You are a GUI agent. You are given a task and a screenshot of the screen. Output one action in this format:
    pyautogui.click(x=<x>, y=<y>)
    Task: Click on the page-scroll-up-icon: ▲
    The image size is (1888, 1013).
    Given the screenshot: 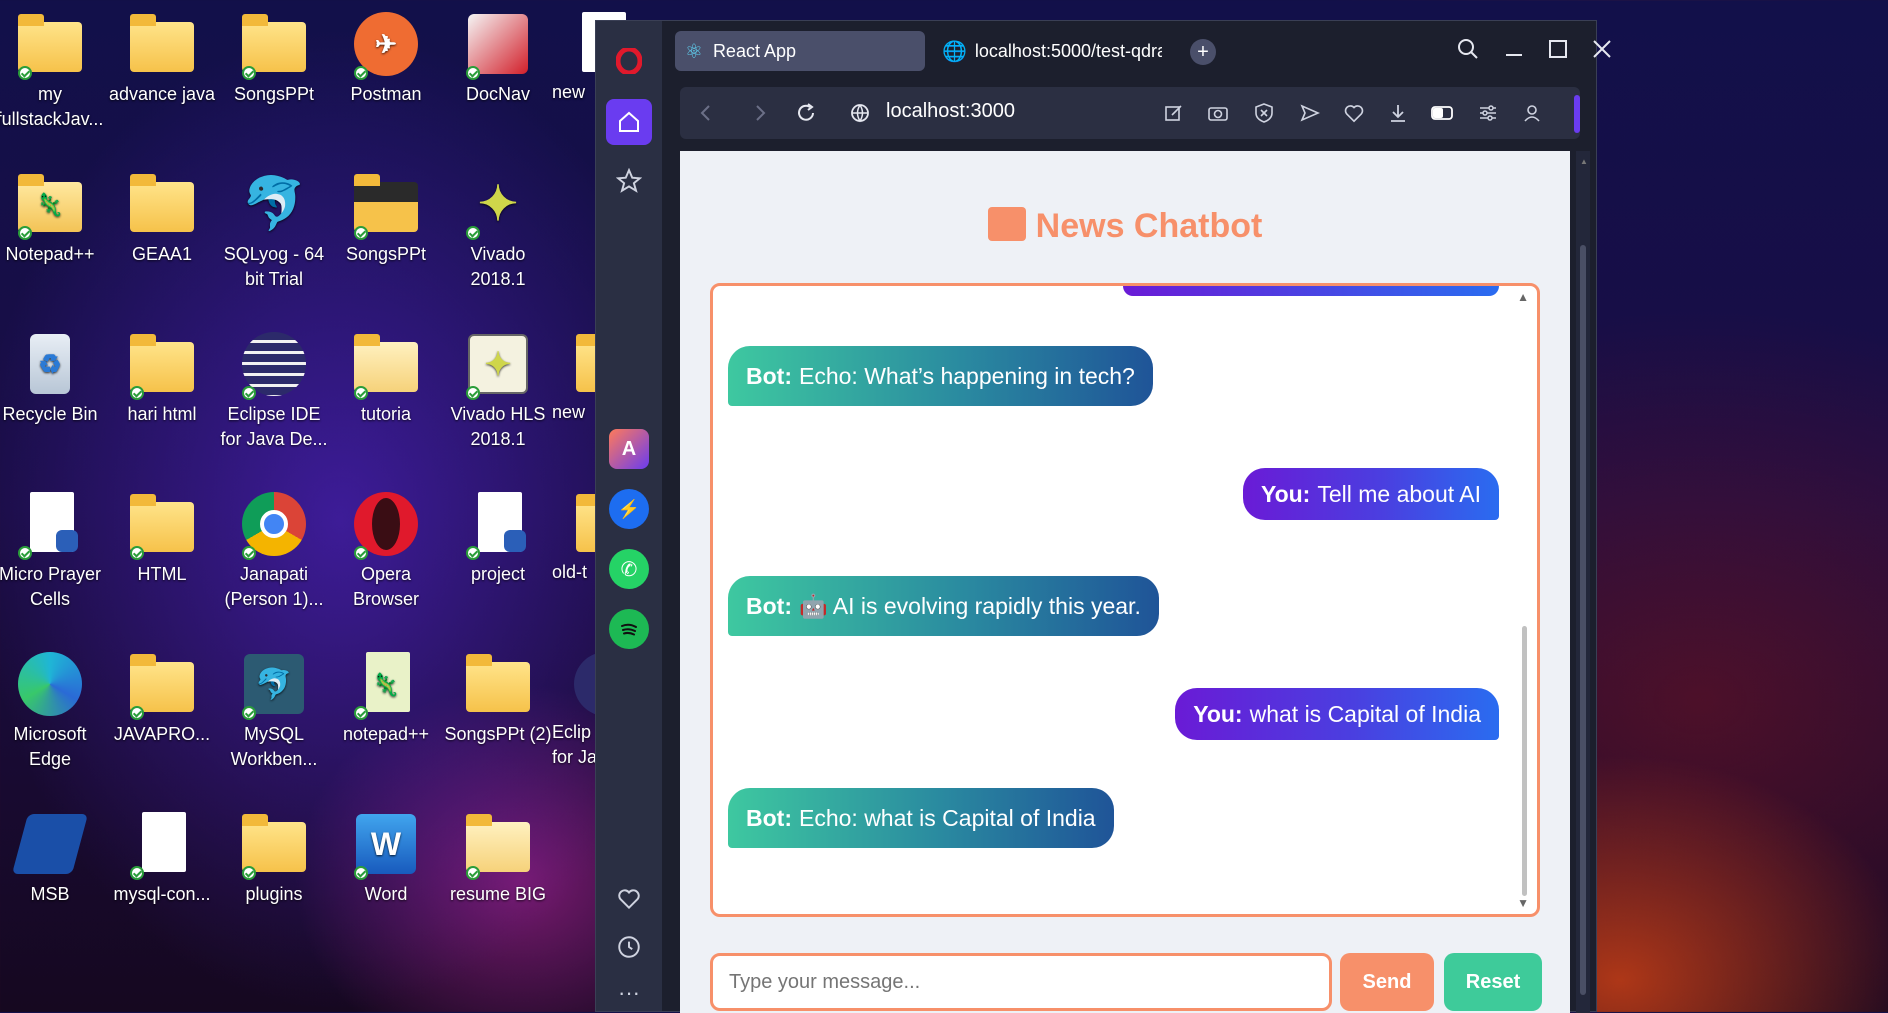 What is the action you would take?
    pyautogui.click(x=1584, y=161)
    